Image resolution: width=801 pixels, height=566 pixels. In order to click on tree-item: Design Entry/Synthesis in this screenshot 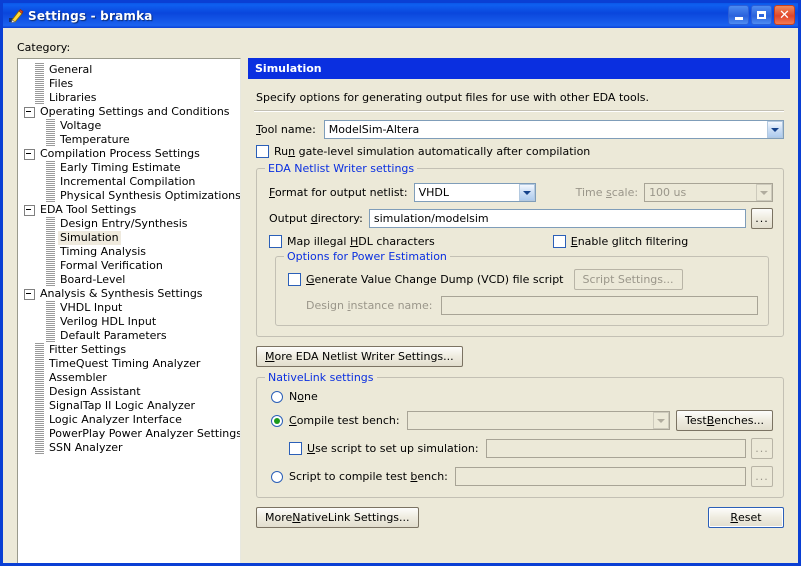, I will do `click(129, 224)`.